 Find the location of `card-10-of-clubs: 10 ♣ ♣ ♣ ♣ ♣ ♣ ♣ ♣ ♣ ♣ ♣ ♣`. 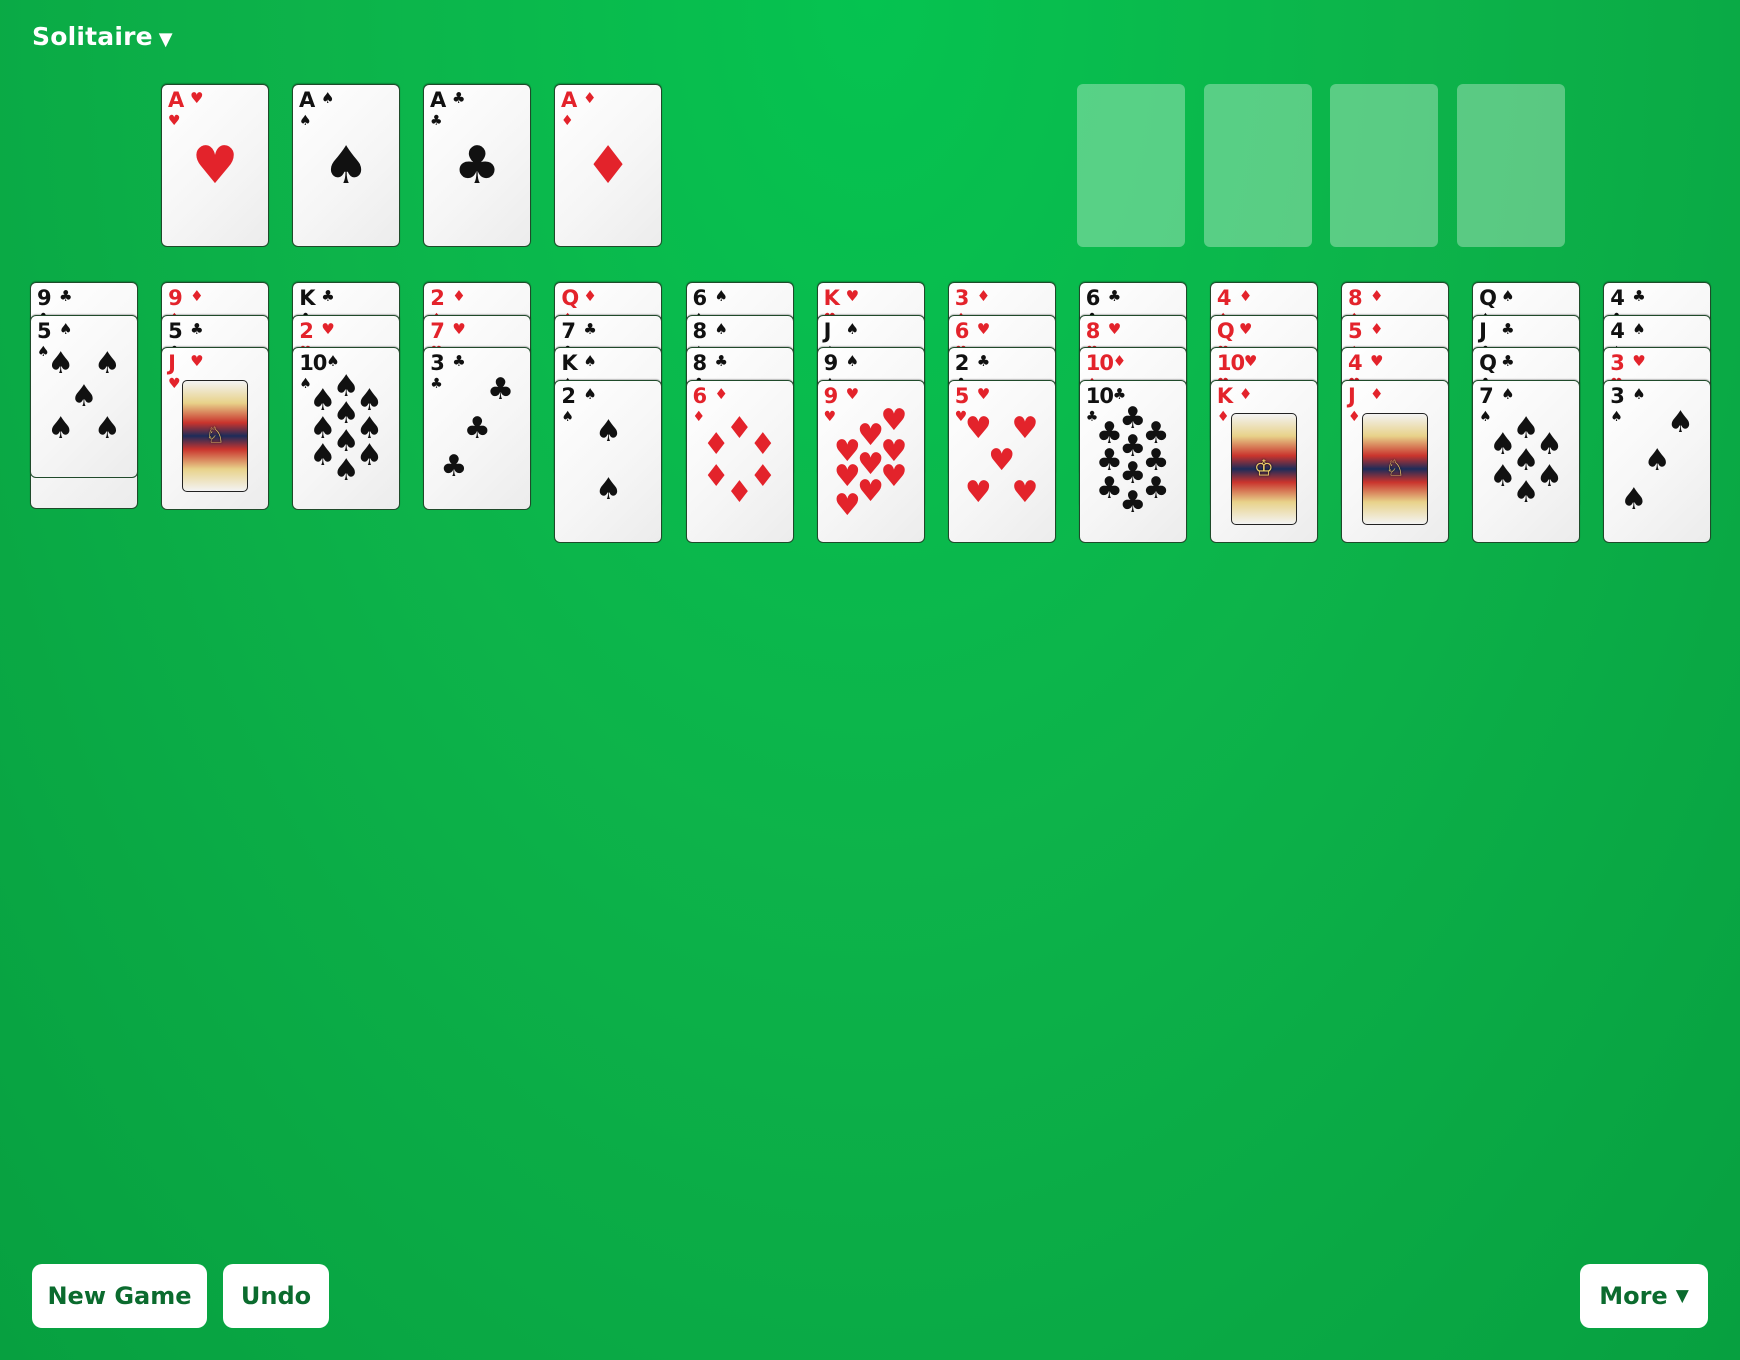

card-10-of-clubs: 10 ♣ ♣ ♣ ♣ ♣ ♣ ♣ ♣ ♣ ♣ ♣ ♣ is located at coordinates (1132, 461).